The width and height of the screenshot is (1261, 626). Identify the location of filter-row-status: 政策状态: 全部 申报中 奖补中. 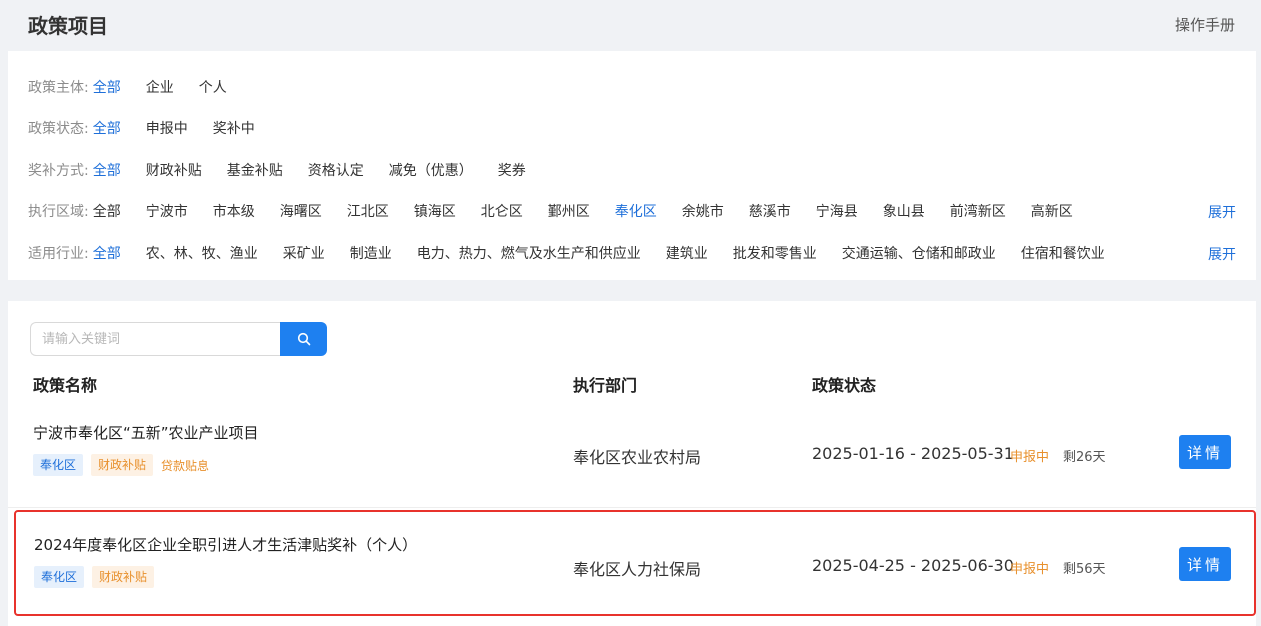
(154, 128).